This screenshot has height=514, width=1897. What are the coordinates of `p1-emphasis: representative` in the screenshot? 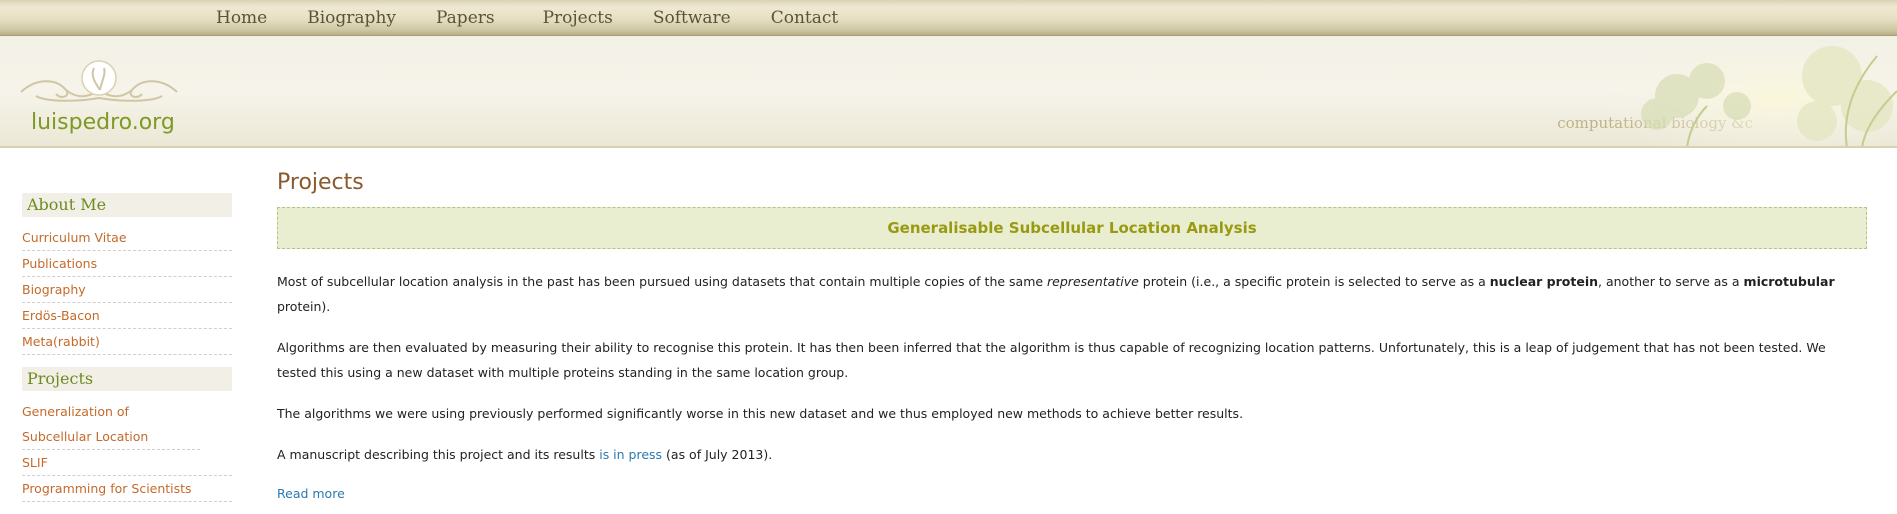 It's located at (1093, 281).